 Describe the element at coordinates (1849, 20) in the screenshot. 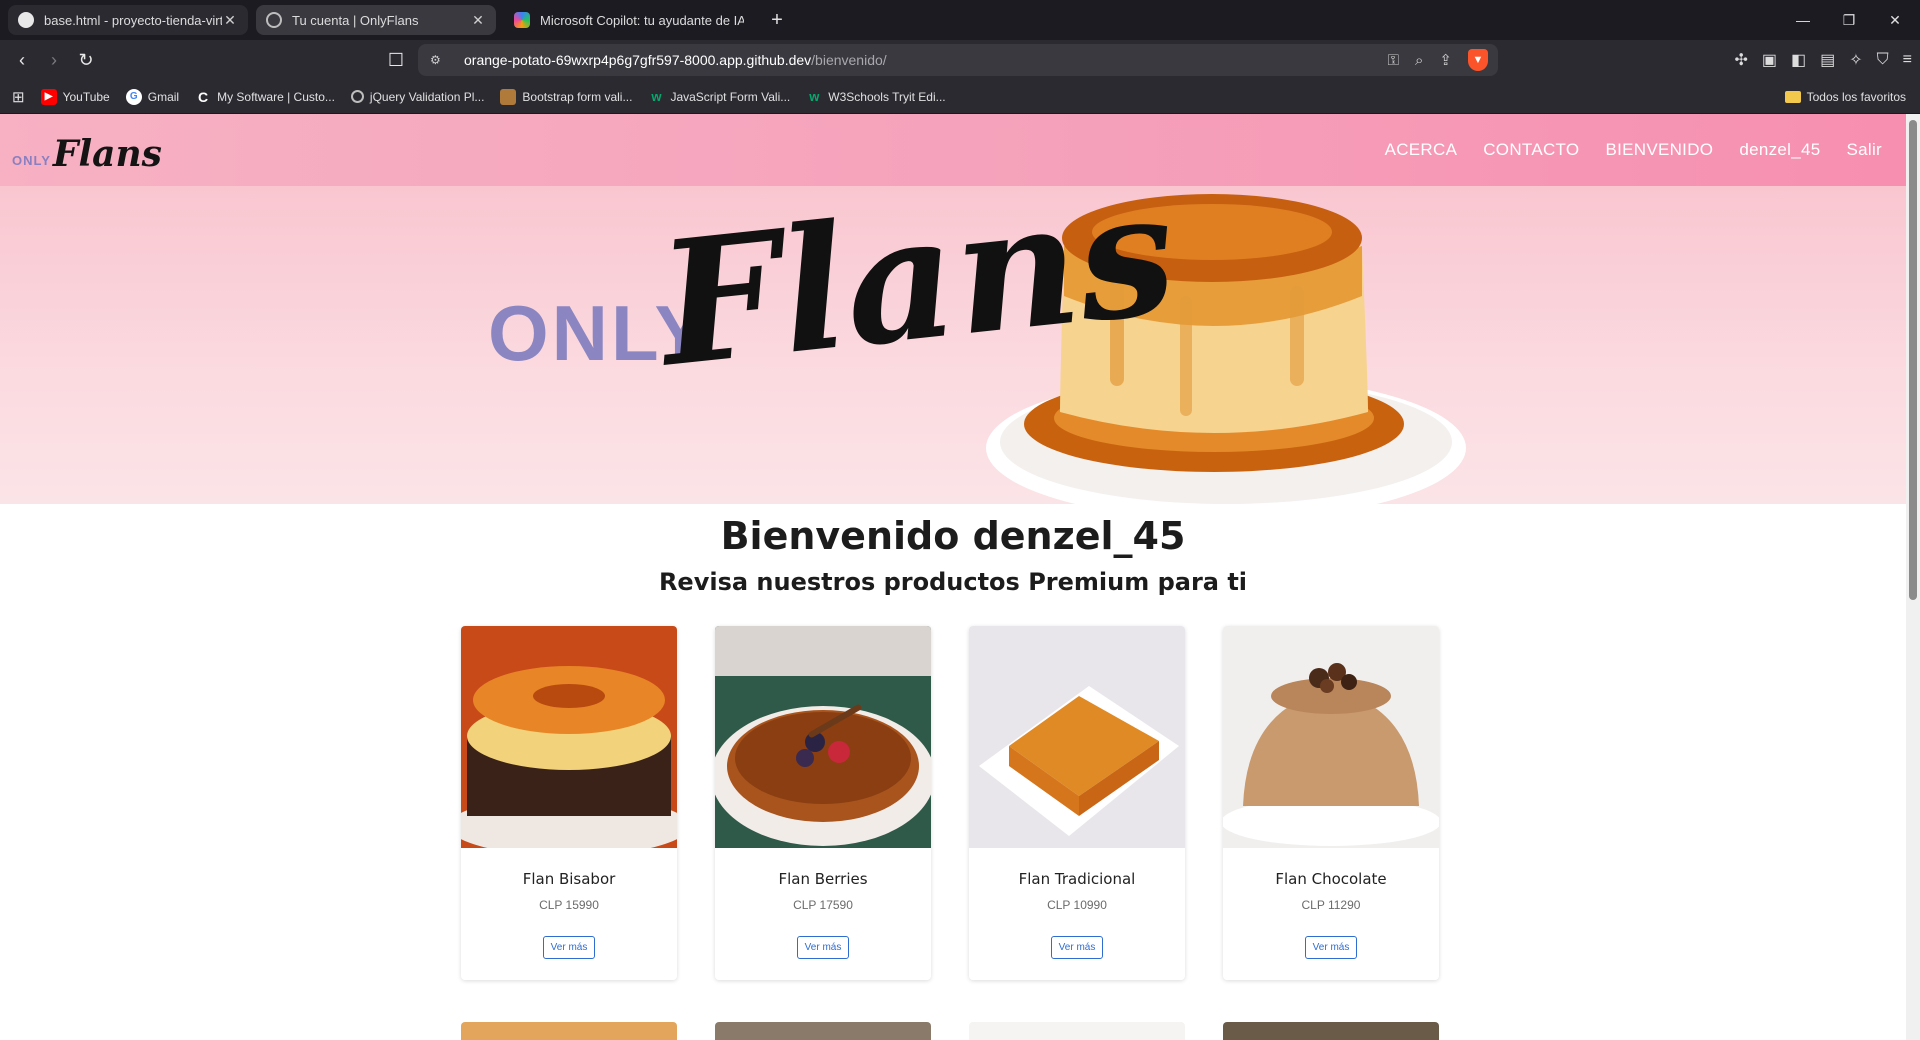

I see `restore-icon: ❐` at that location.